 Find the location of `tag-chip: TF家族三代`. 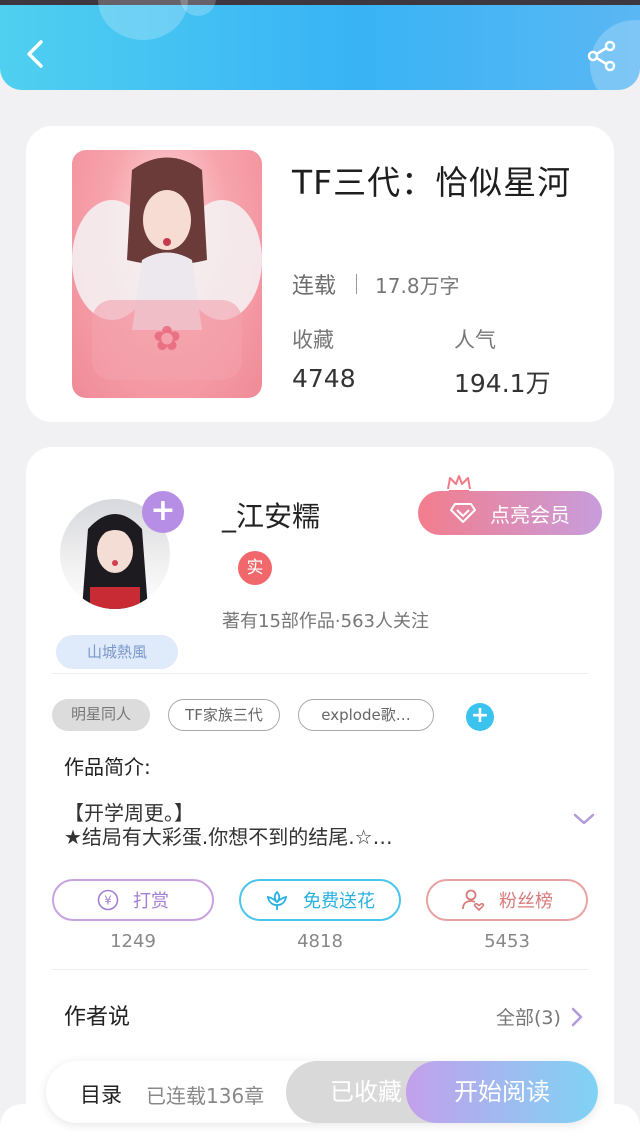

tag-chip: TF家族三代 is located at coordinates (224, 715).